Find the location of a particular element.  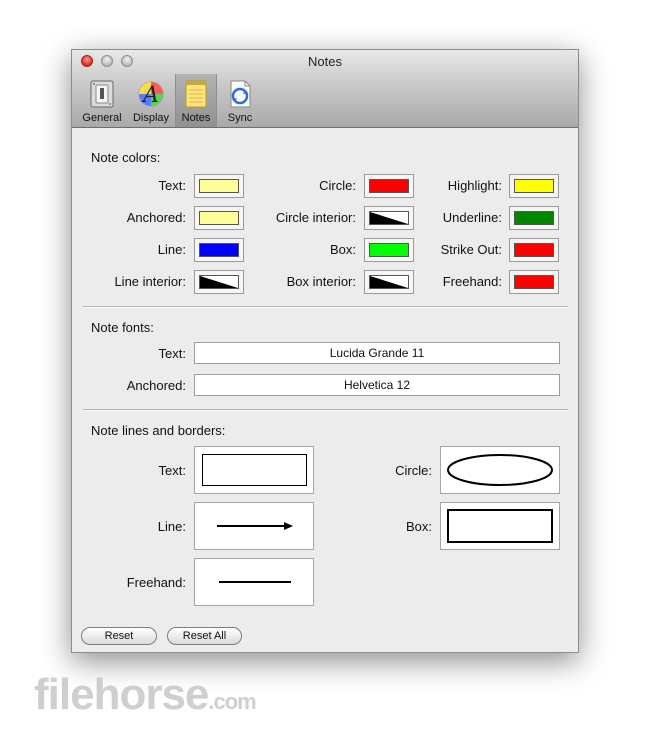

toolbar-item-sync: Sync is located at coordinates (240, 100).